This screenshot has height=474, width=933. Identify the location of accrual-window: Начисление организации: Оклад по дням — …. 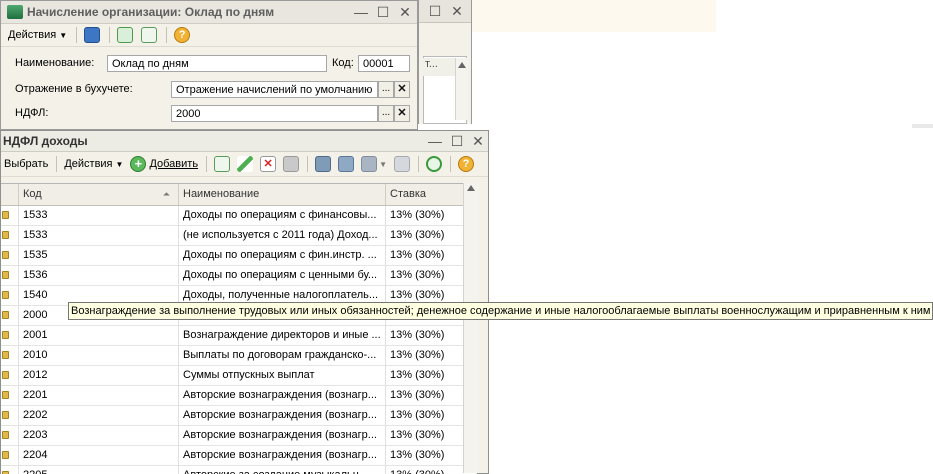
(209, 65).